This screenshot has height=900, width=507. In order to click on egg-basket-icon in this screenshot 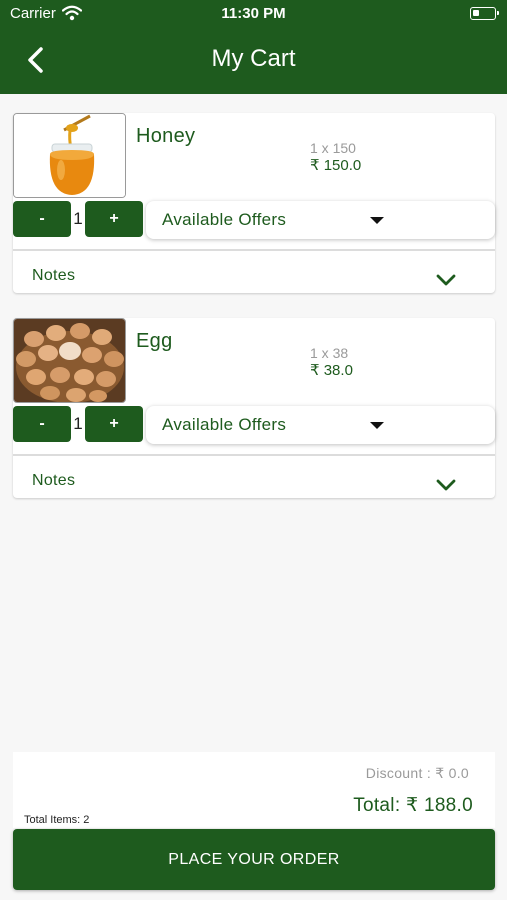, I will do `click(69, 360)`.